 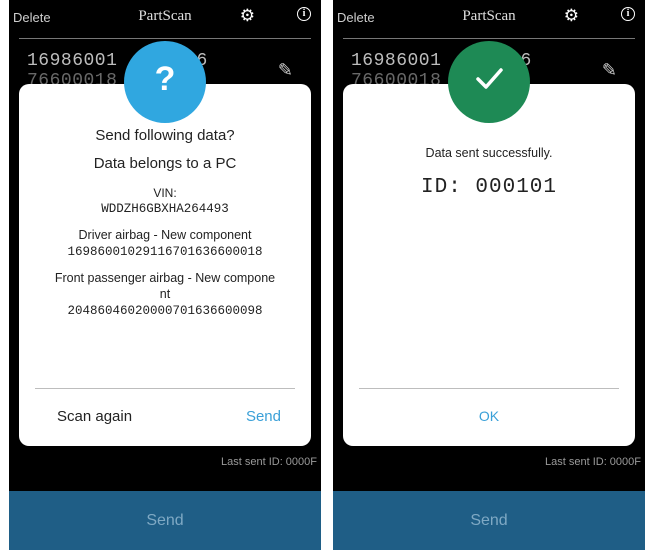 What do you see at coordinates (489, 153) in the screenshot?
I see `success-message: Data sent successfully.` at bounding box center [489, 153].